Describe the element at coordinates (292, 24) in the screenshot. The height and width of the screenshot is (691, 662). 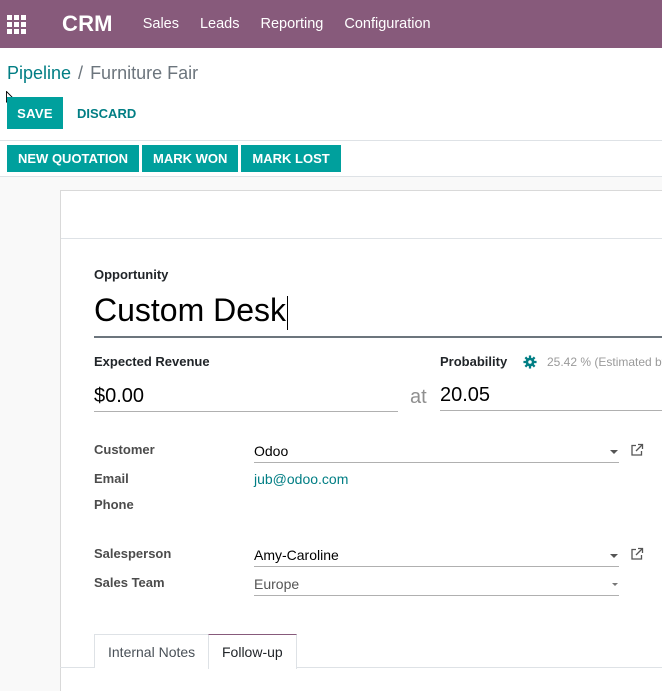
I see `menu-item-reporting: Reporting` at that location.